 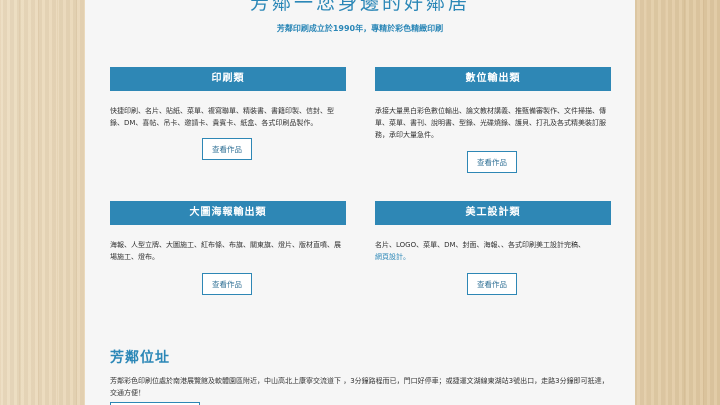 I want to click on view-design-button: 查看作品, so click(x=492, y=284).